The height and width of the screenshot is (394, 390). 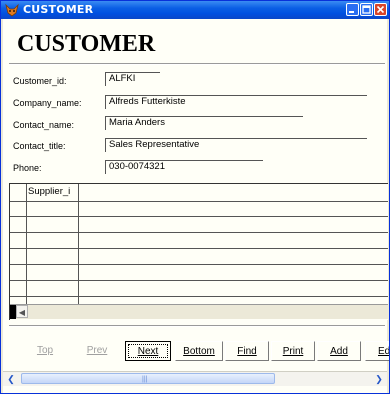 What do you see at coordinates (137, 122) in the screenshot?
I see `contact-name-value: Maria Anders` at bounding box center [137, 122].